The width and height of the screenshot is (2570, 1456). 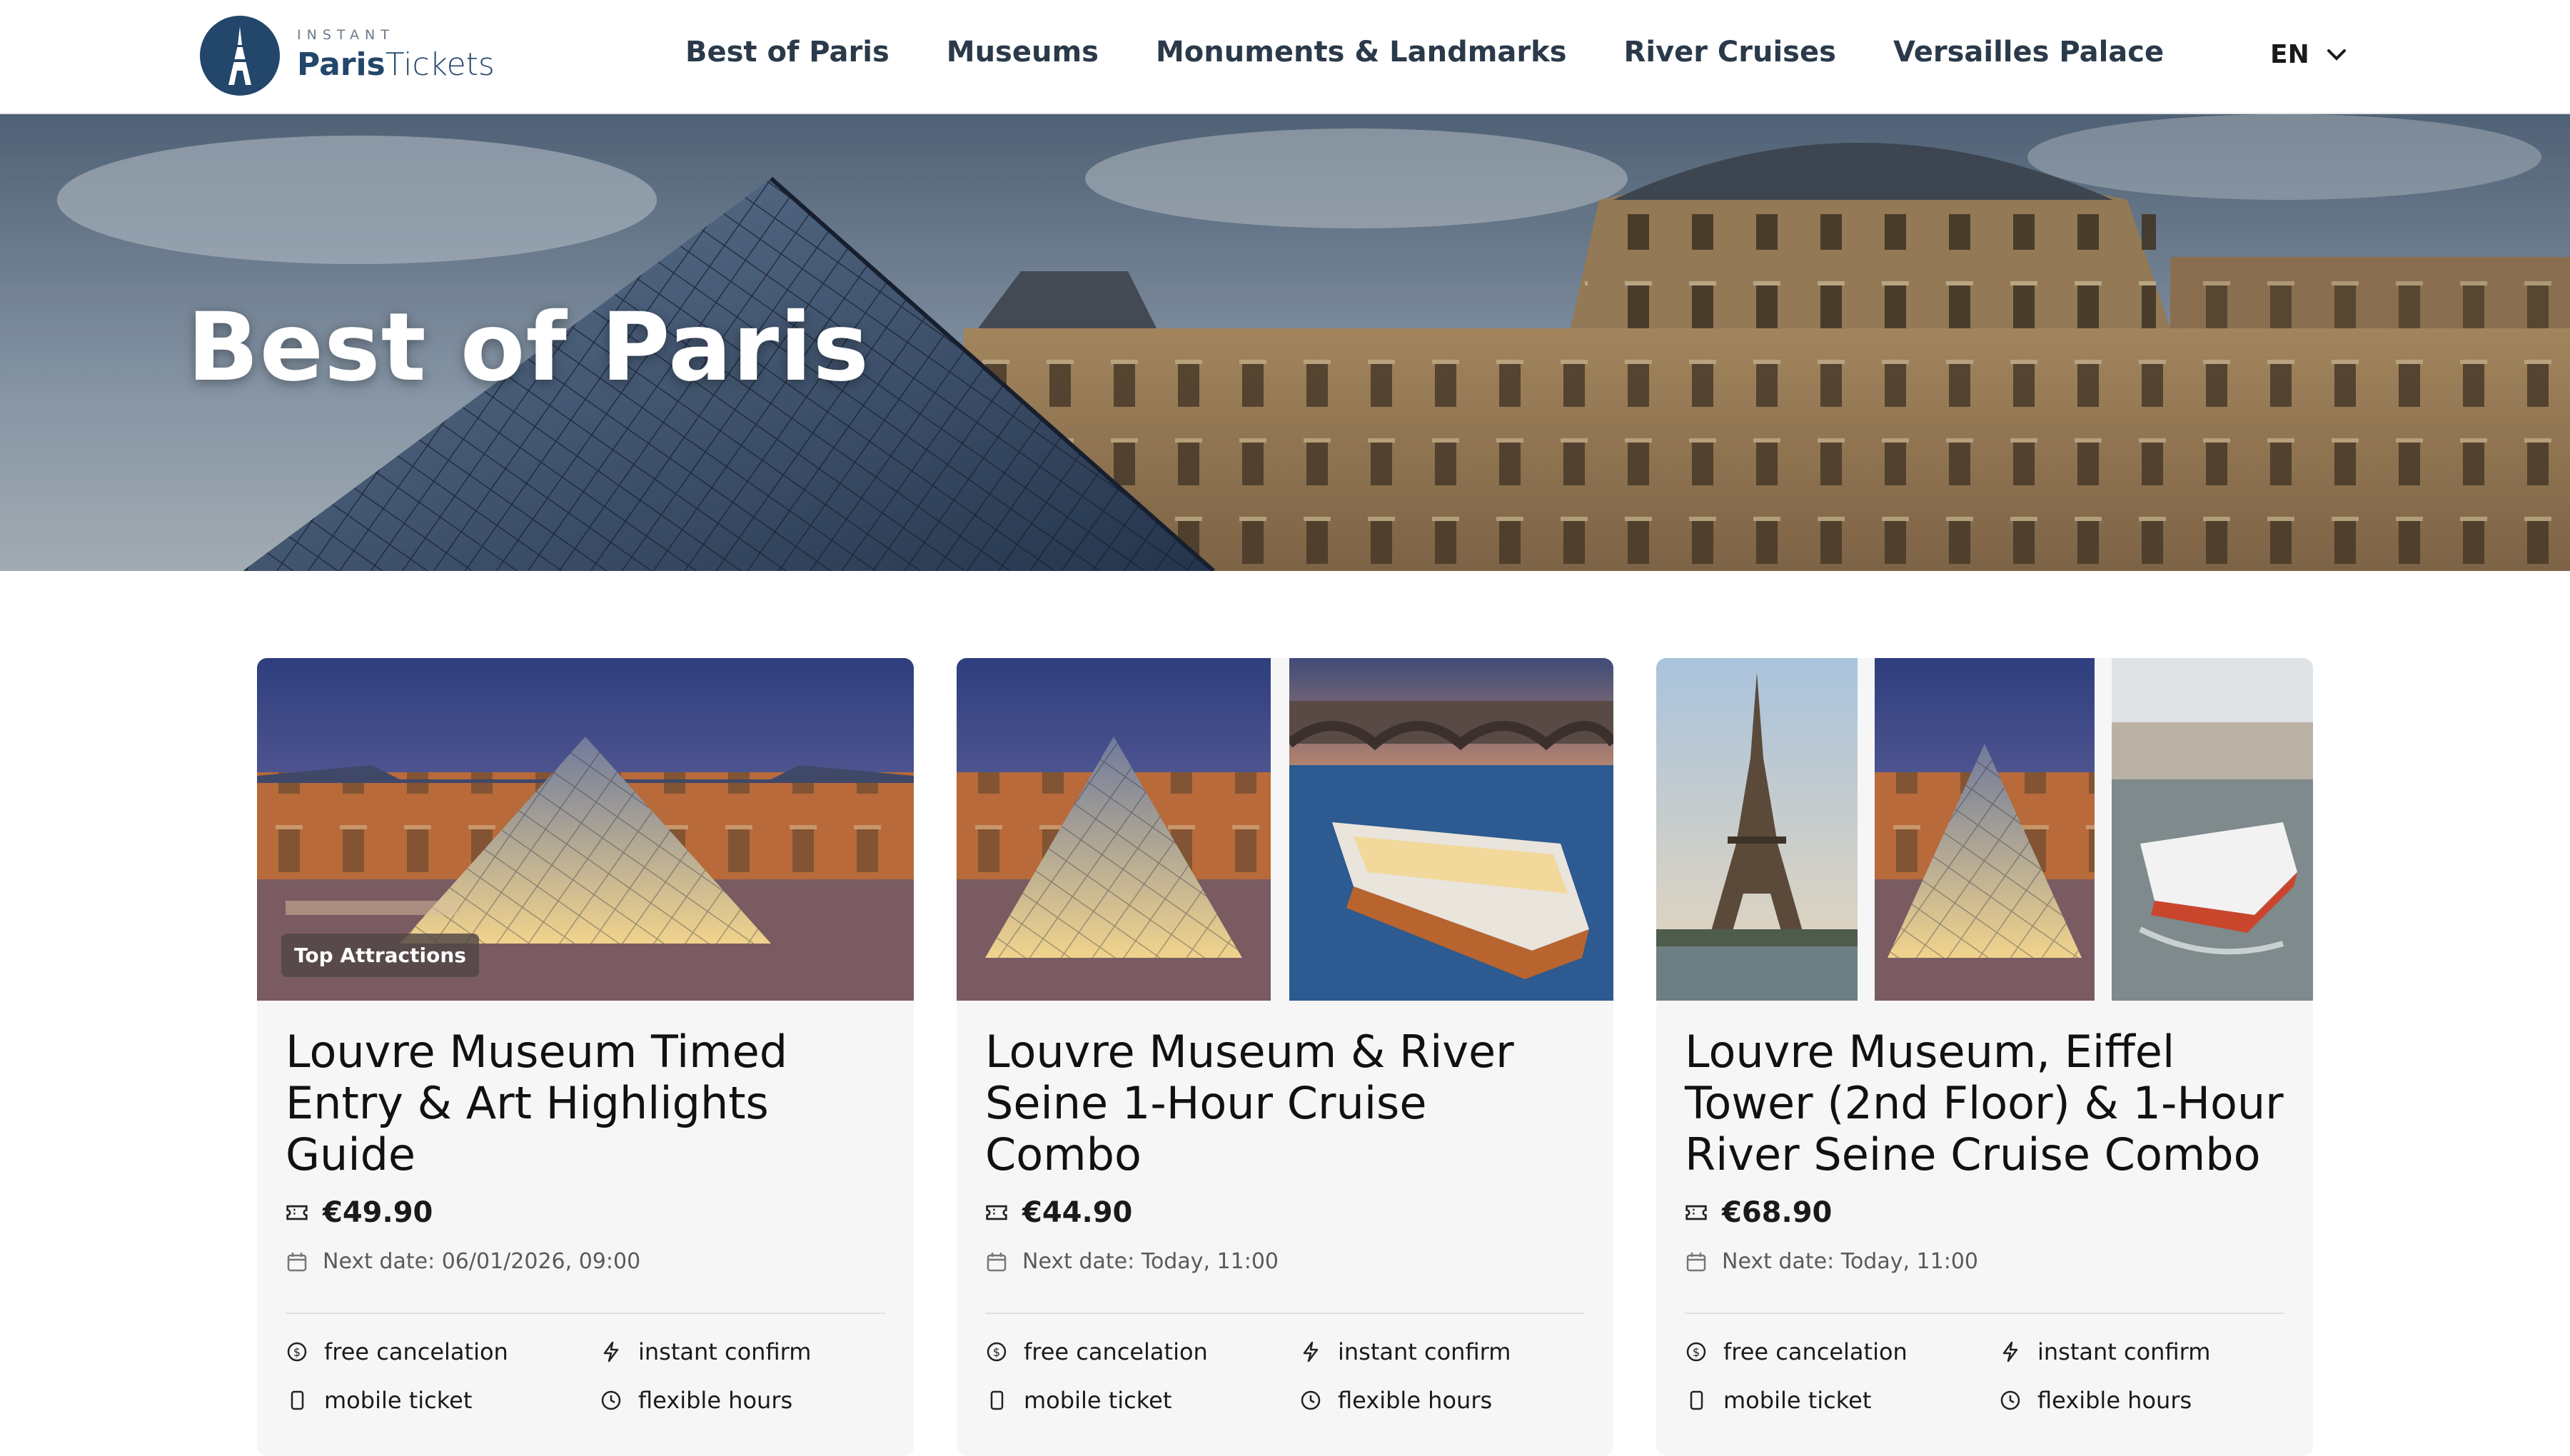 I want to click on price: €68.90, so click(x=1777, y=1212).